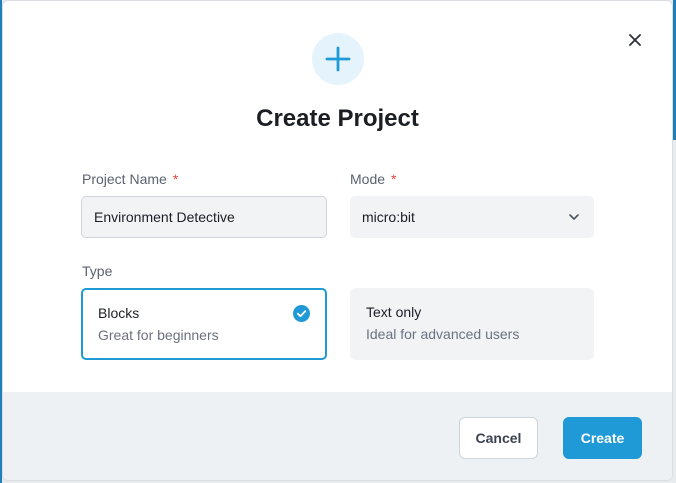 This screenshot has width=676, height=483. What do you see at coordinates (602, 438) in the screenshot?
I see `create-button: Create` at bounding box center [602, 438].